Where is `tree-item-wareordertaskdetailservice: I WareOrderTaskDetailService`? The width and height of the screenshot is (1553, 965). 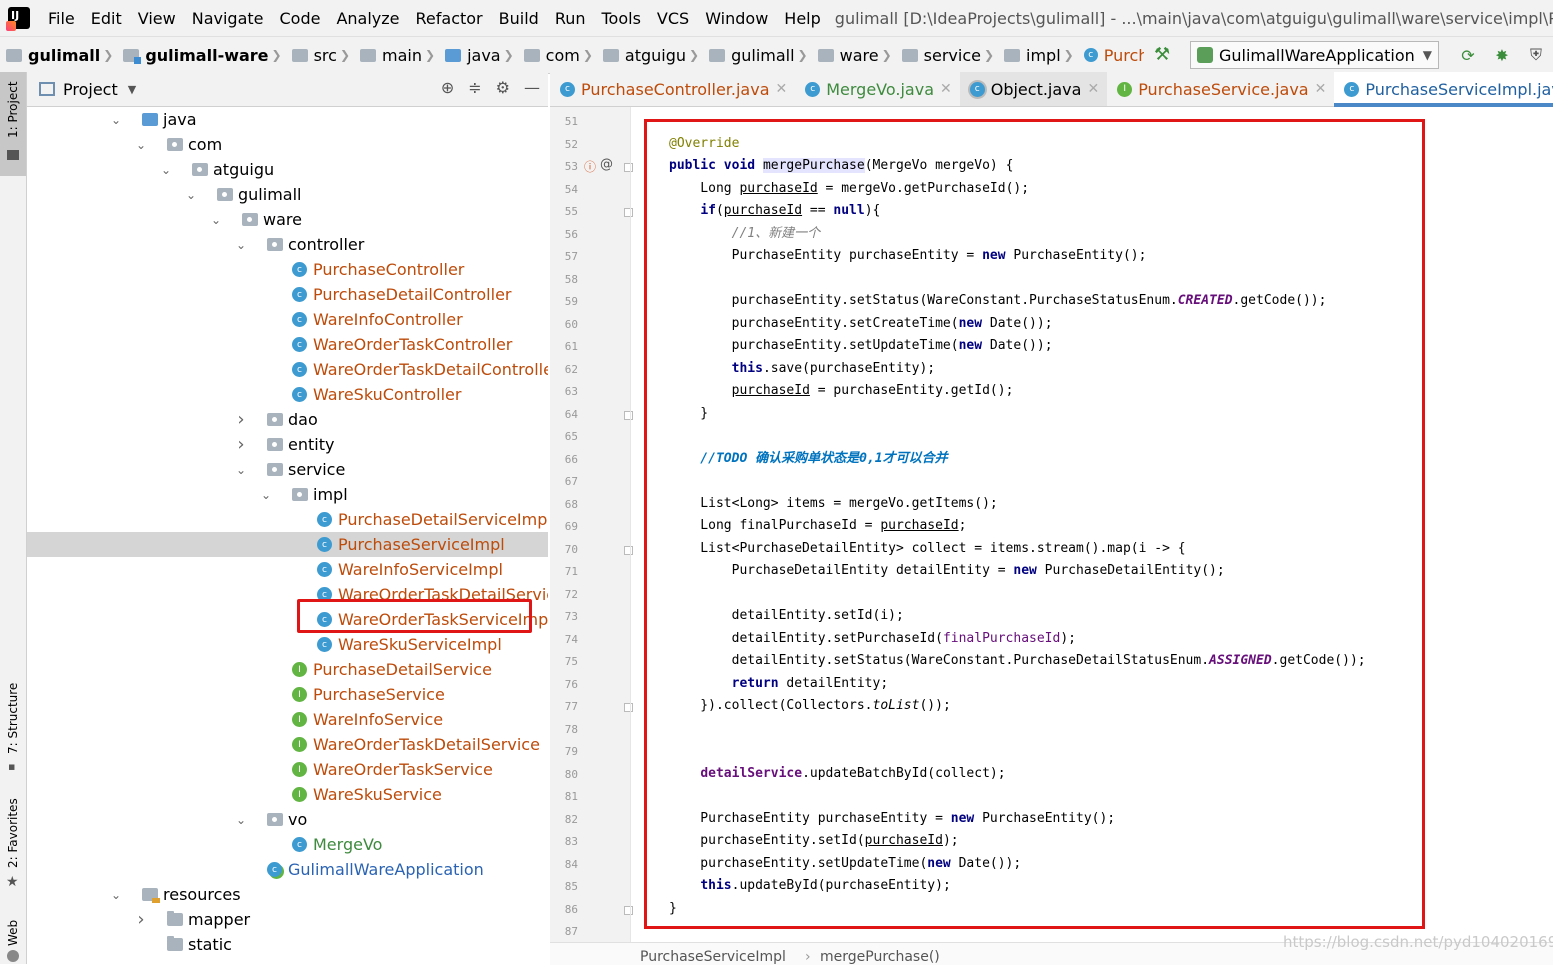 tree-item-wareordertaskdetailservice: I WareOrderTaskDetailService is located at coordinates (287, 744).